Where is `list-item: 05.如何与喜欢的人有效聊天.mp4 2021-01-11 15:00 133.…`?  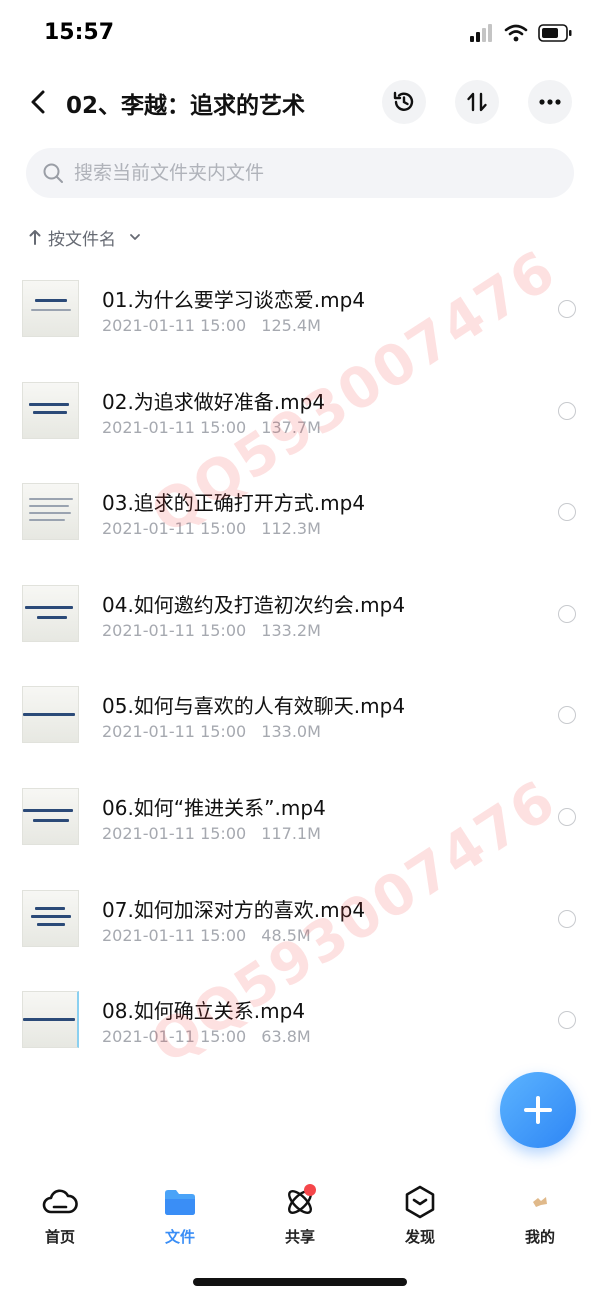 list-item: 05.如何与喜欢的人有效聊天.mp4 2021-01-11 15:00 133.… is located at coordinates (300, 721).